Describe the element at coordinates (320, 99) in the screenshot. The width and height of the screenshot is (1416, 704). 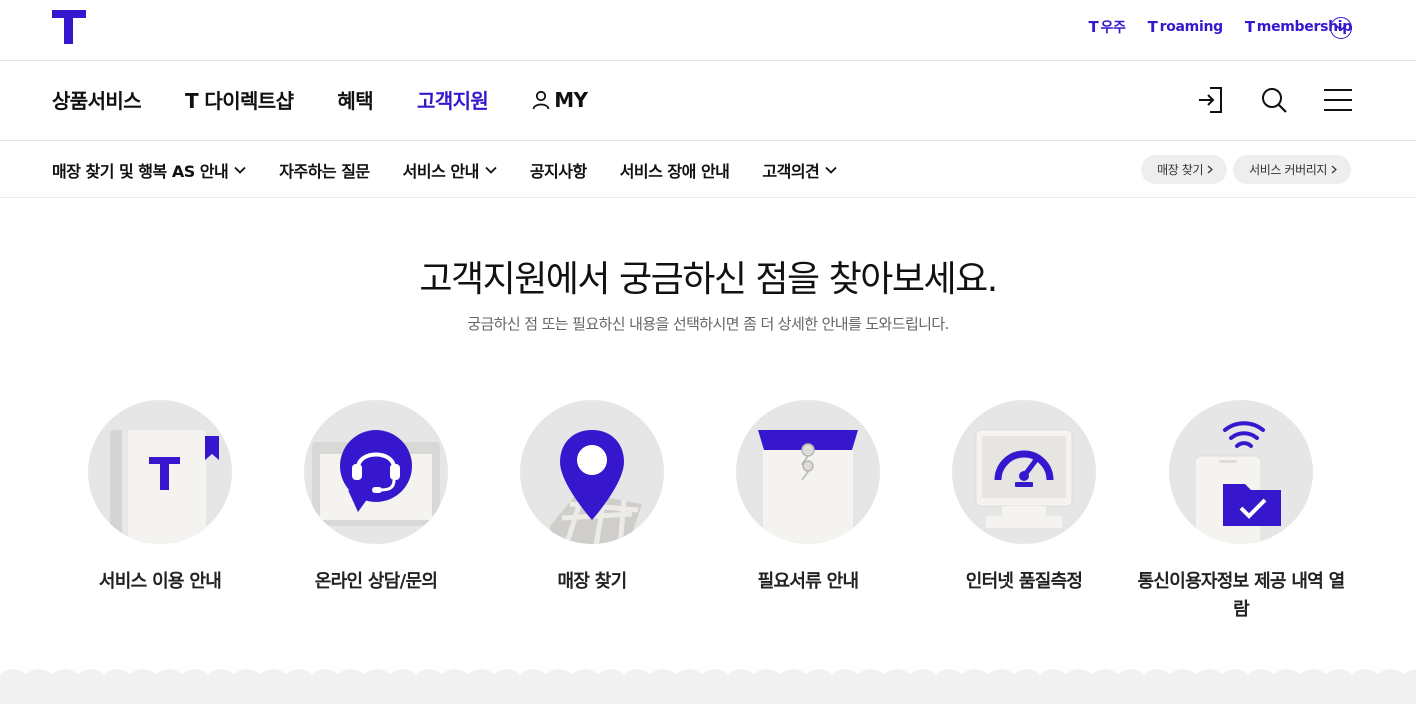
I see `global-nav-menu: 상품서비스 T 다이렉트샵 혜택 고객지원 MY` at that location.